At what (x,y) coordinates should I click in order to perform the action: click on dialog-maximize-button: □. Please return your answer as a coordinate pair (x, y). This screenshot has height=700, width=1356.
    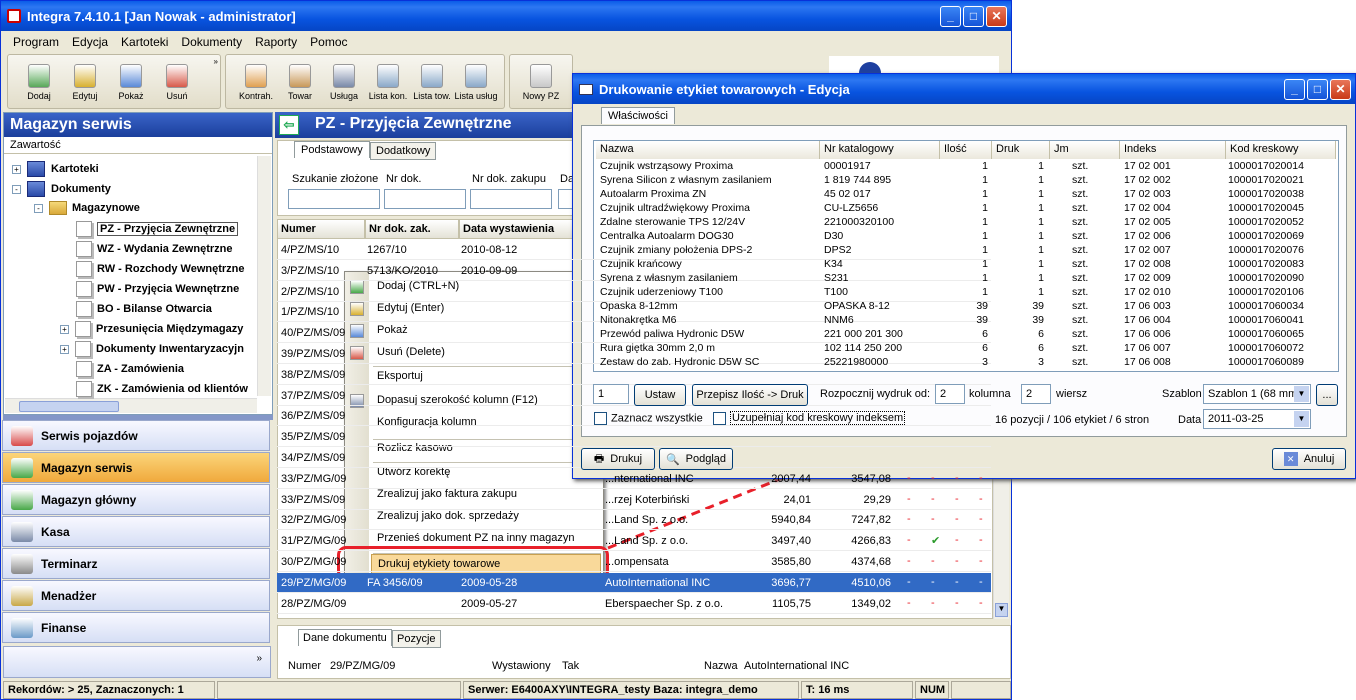
    Looking at the image, I should click on (1317, 89).